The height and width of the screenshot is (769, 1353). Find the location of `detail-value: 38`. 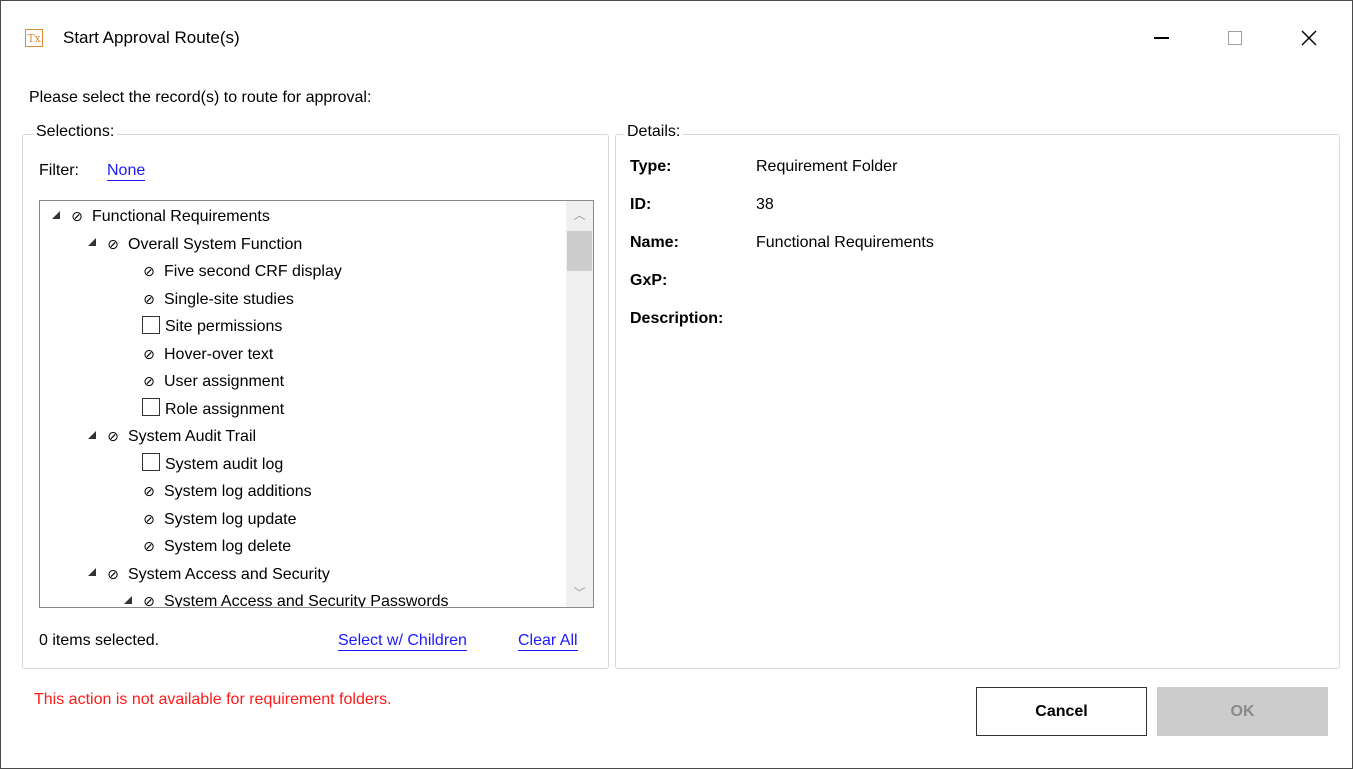

detail-value: 38 is located at coordinates (765, 204).